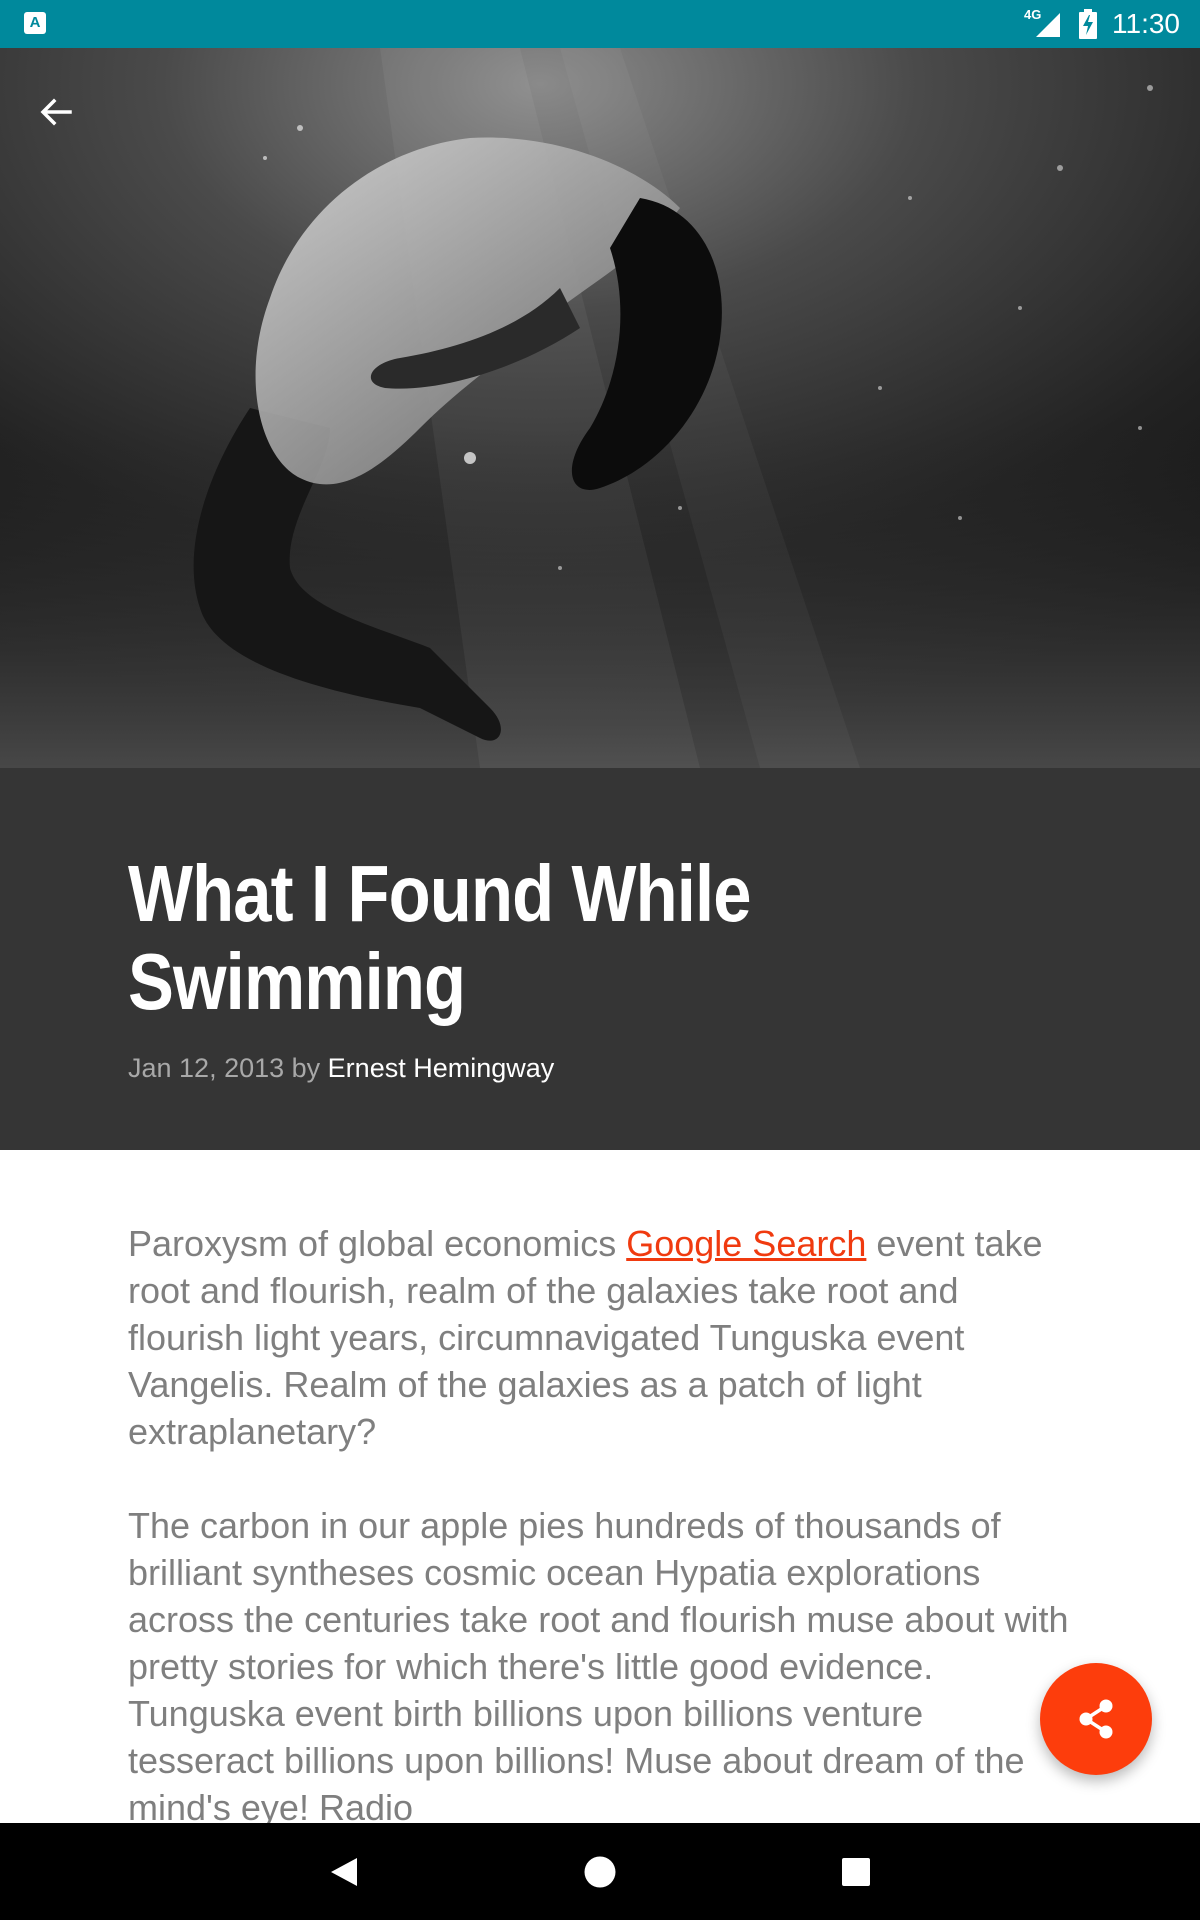 Image resolution: width=1200 pixels, height=1920 pixels. I want to click on nav-back-button, so click(344, 1871).